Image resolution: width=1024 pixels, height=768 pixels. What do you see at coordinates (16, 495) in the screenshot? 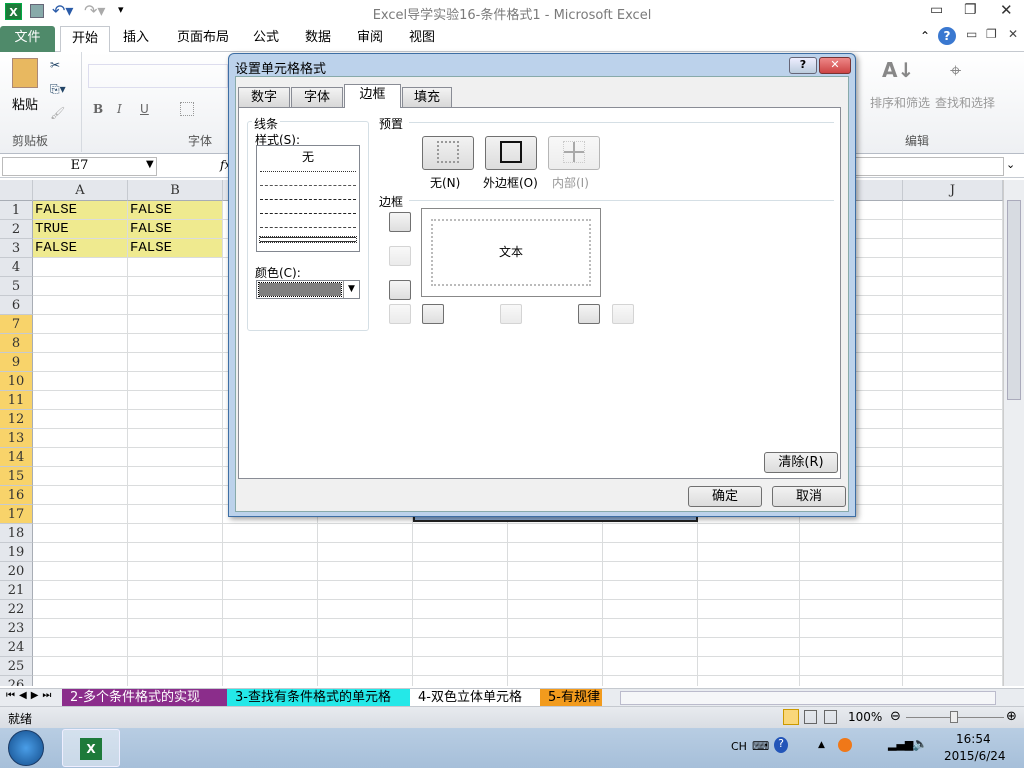
I see `row-header: 16` at bounding box center [16, 495].